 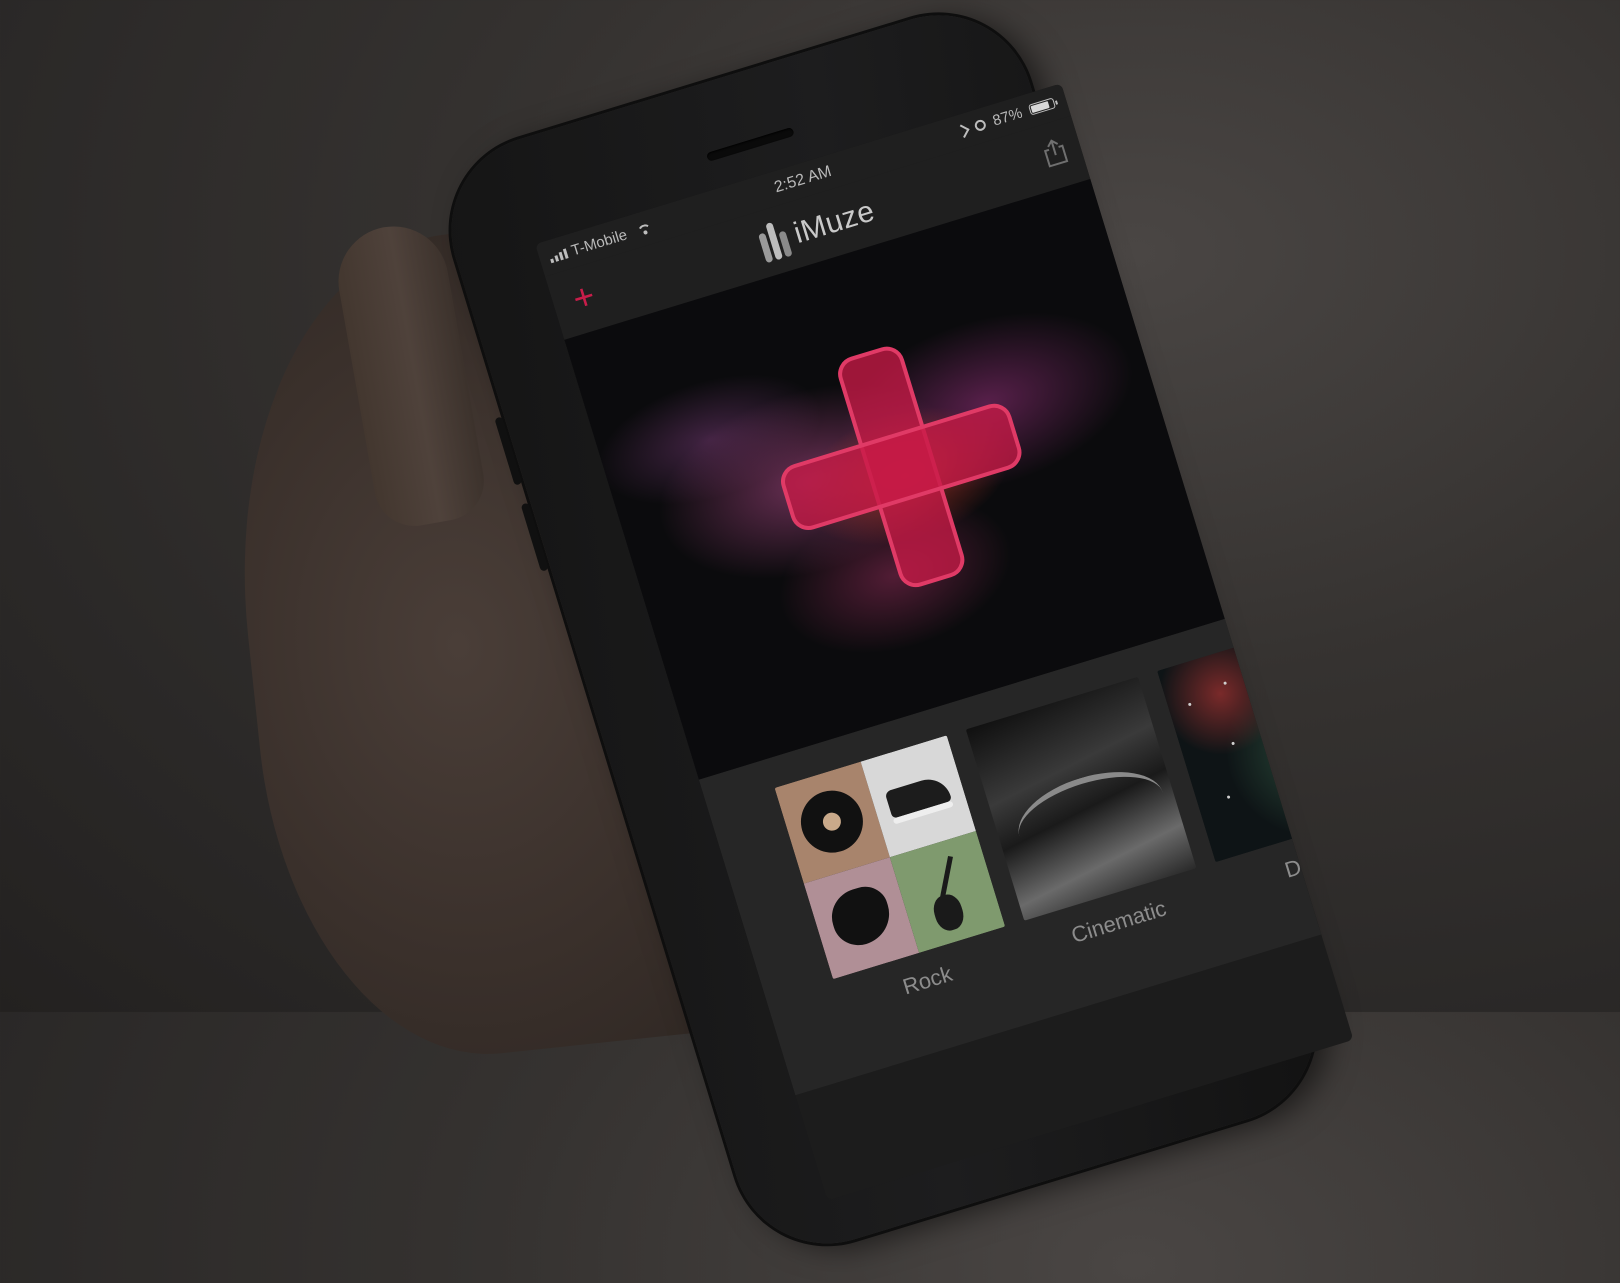 I want to click on create-track-button, so click(x=901, y=467).